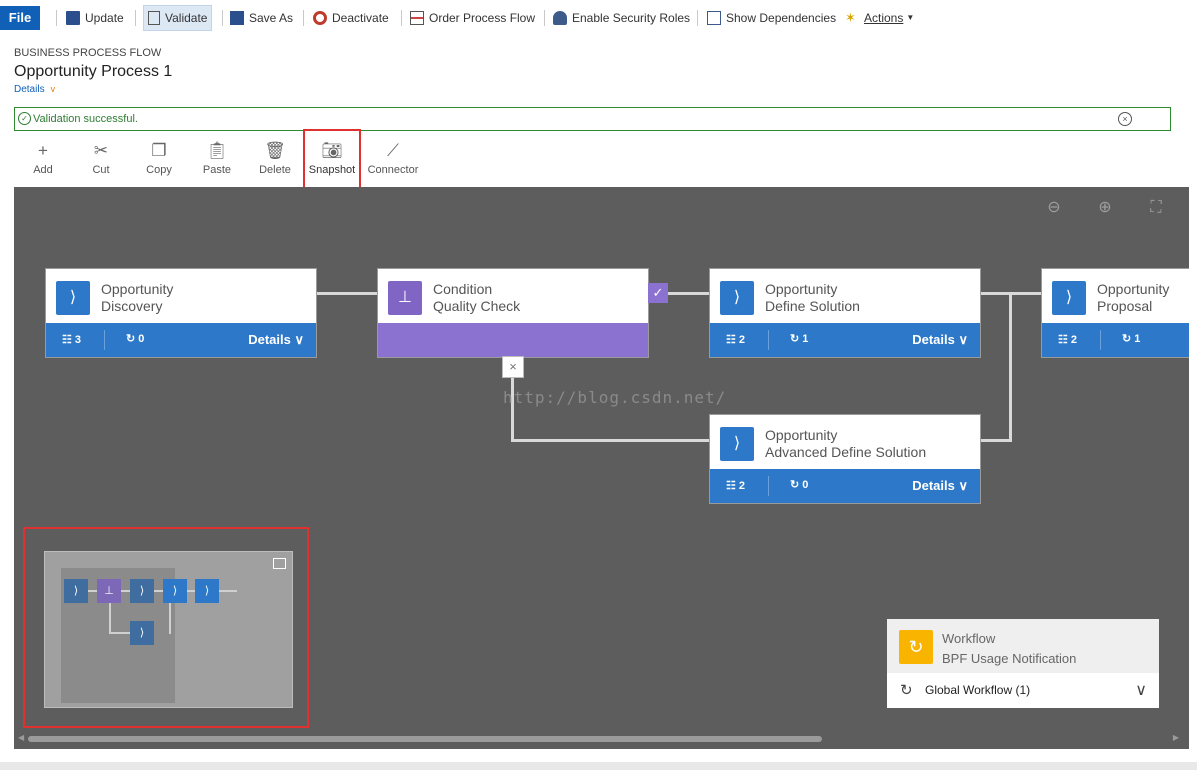 The image size is (1197, 770). I want to click on horizontal-scrollbar: ◀ ▶, so click(601, 738).